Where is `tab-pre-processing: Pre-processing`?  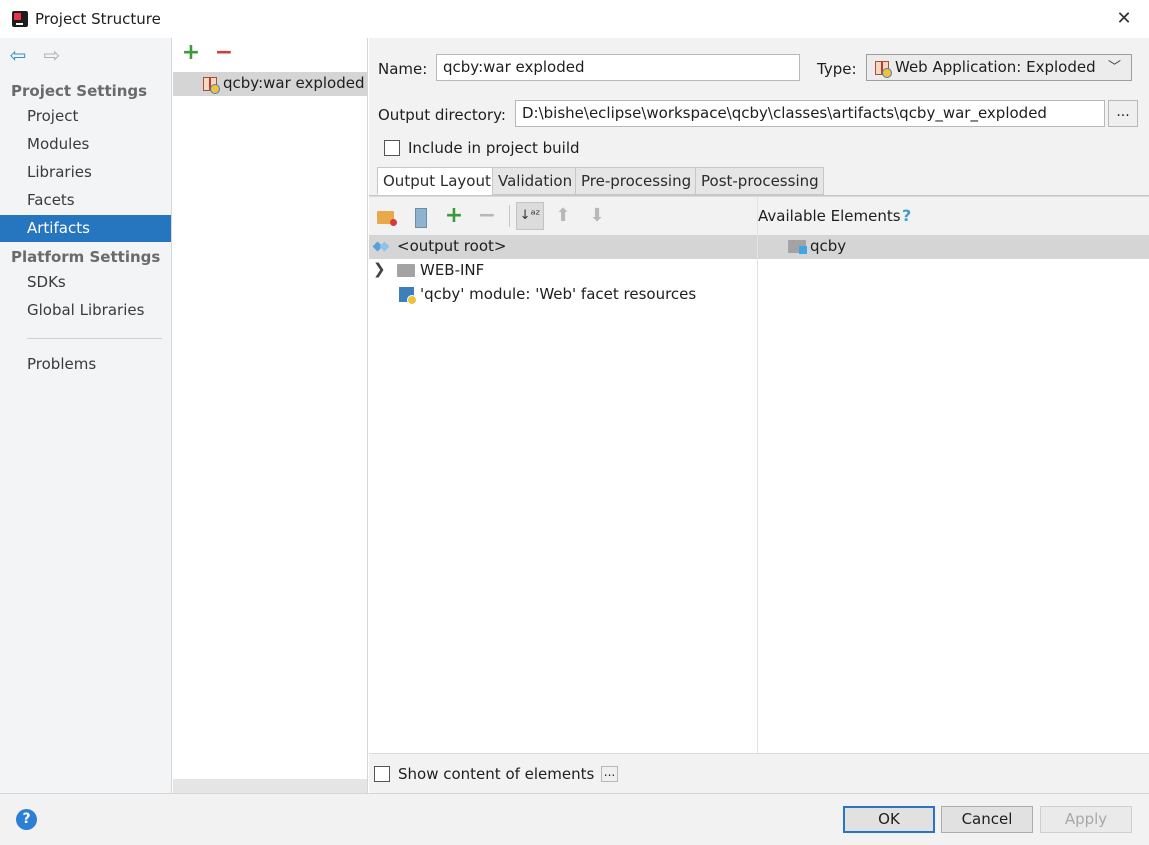
tab-pre-processing: Pre-processing is located at coordinates (635, 181).